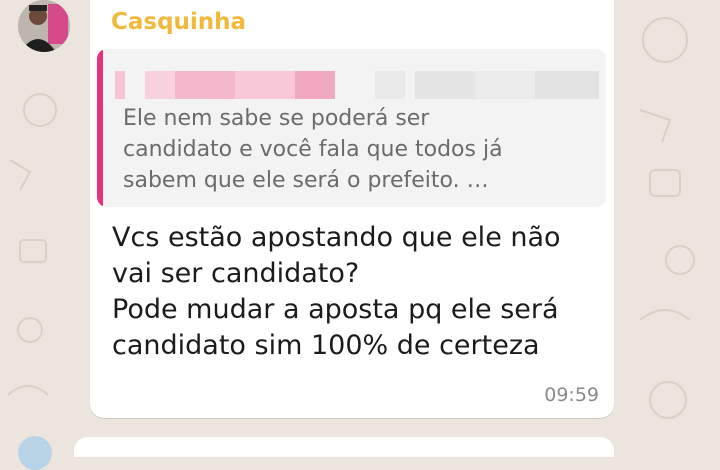 This screenshot has height=470, width=720. I want to click on quoted-line: Ele nem sabe se poderá ser, so click(276, 118).